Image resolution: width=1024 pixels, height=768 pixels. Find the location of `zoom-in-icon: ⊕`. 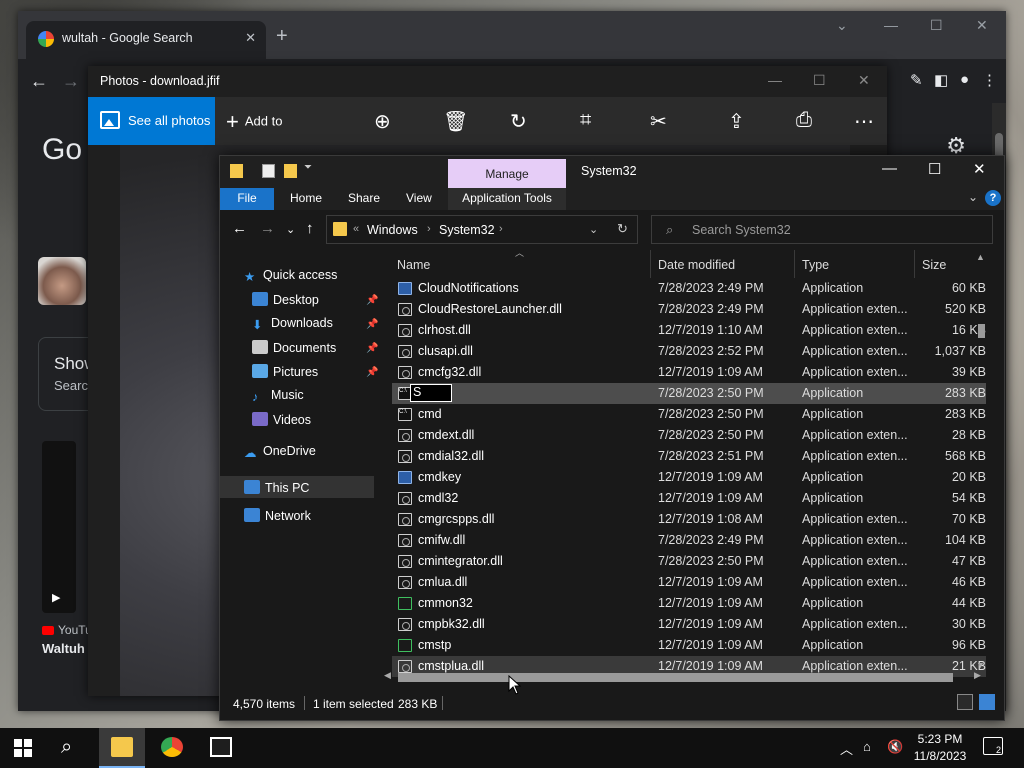

zoom-in-icon: ⊕ is located at coordinates (382, 121).